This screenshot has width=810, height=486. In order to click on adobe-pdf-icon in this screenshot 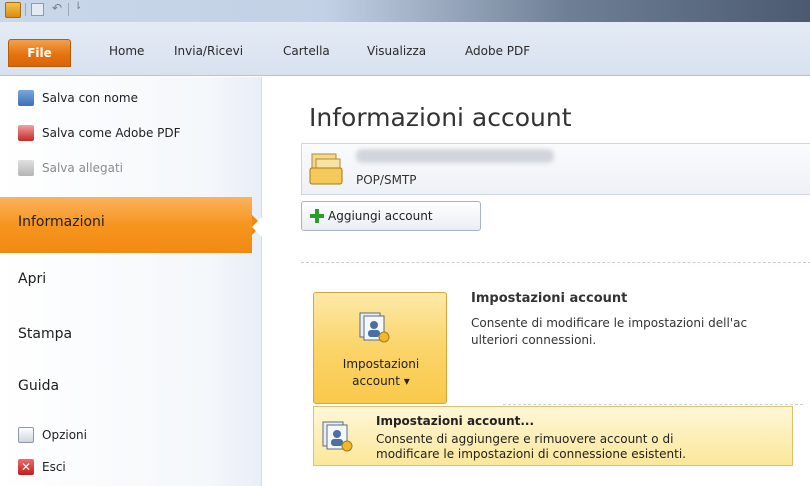, I will do `click(26, 133)`.